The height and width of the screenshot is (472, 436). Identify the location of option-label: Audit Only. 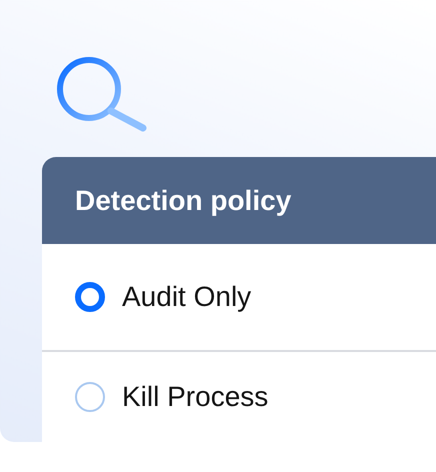
(187, 297).